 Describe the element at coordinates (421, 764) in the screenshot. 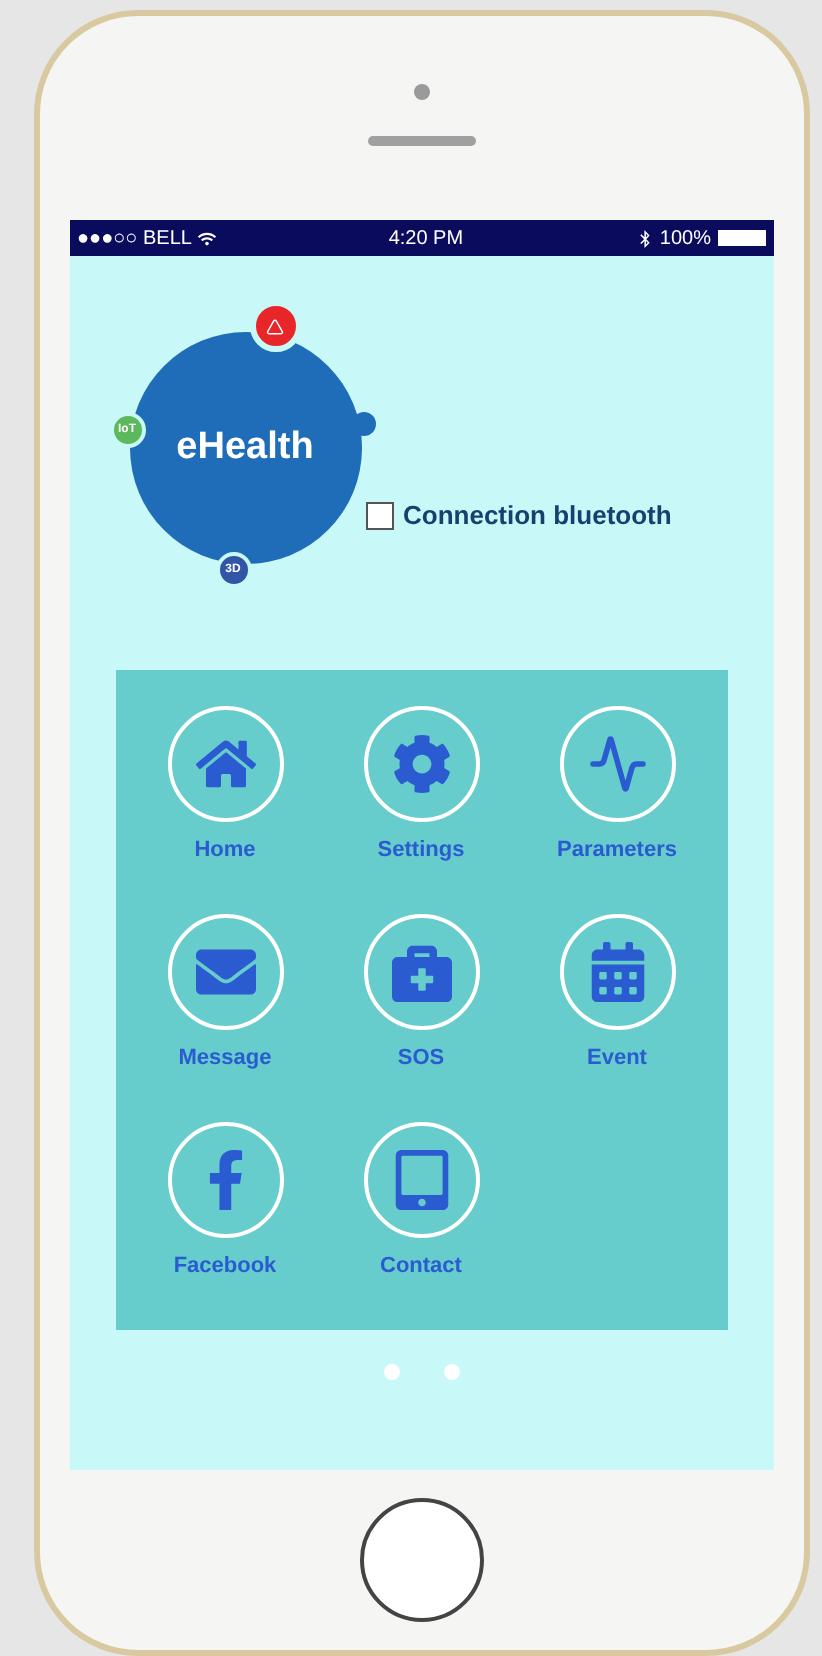

I see `settings-icon` at that location.